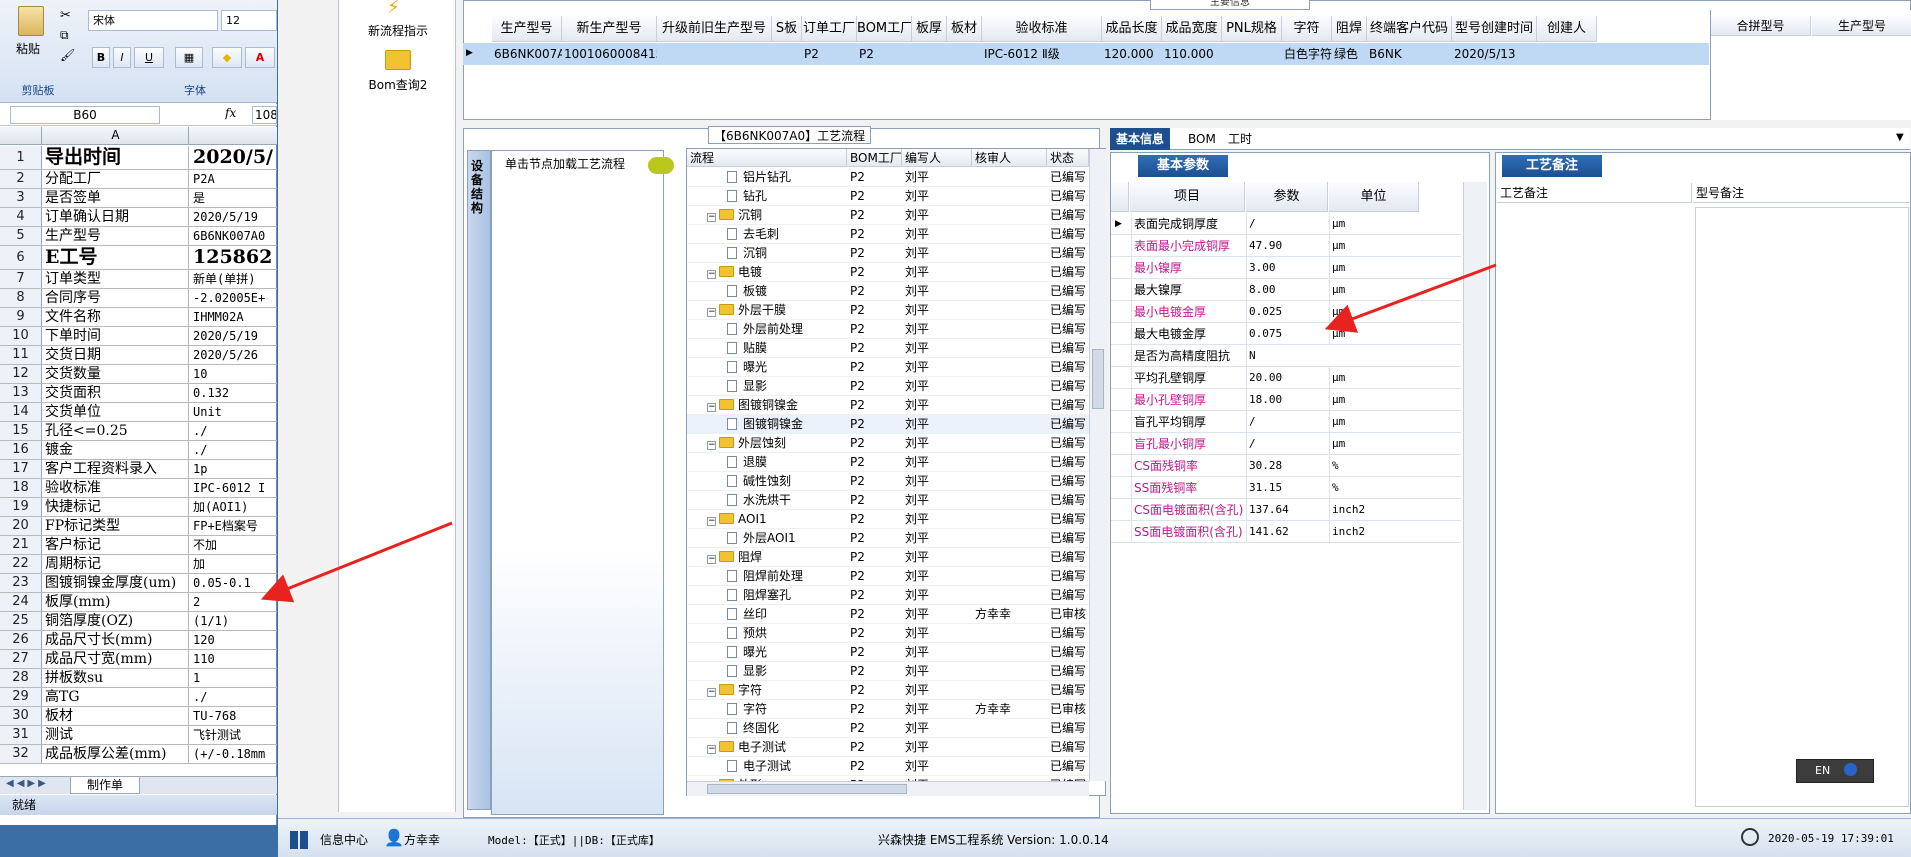 Image resolution: width=1911 pixels, height=857 pixels. Describe the element at coordinates (1835, 771) in the screenshot. I see `ime-language-bar: EN` at that location.